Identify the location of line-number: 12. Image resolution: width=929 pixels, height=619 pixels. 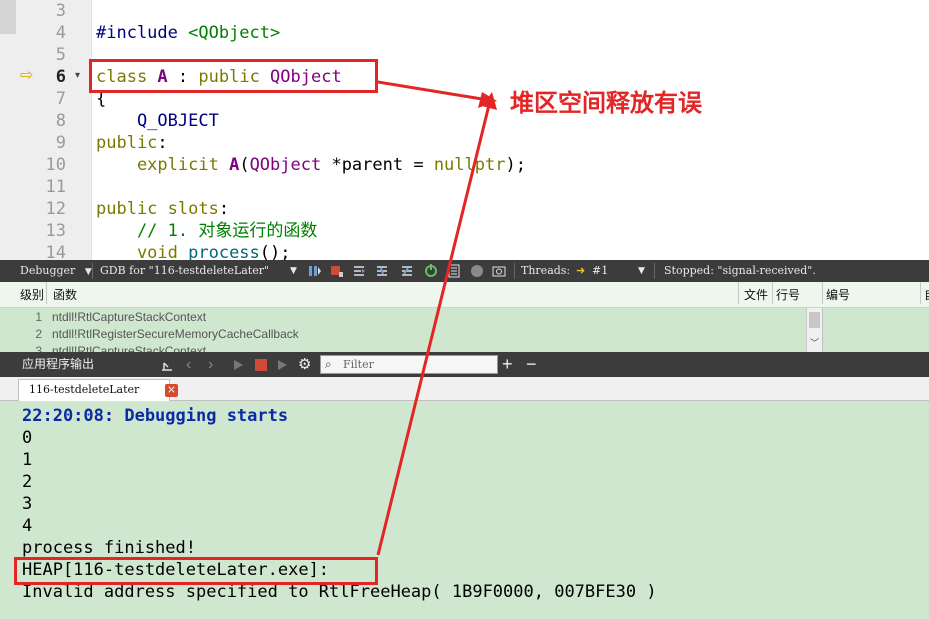
(55, 209).